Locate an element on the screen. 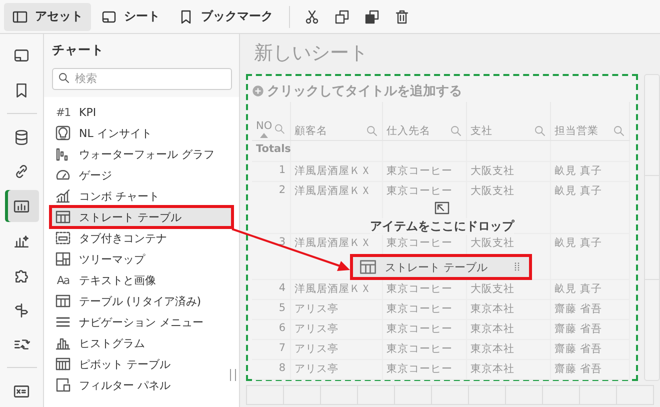 The image size is (660, 407). drop-hint: アイテムをここにドロップ is located at coordinates (442, 226).